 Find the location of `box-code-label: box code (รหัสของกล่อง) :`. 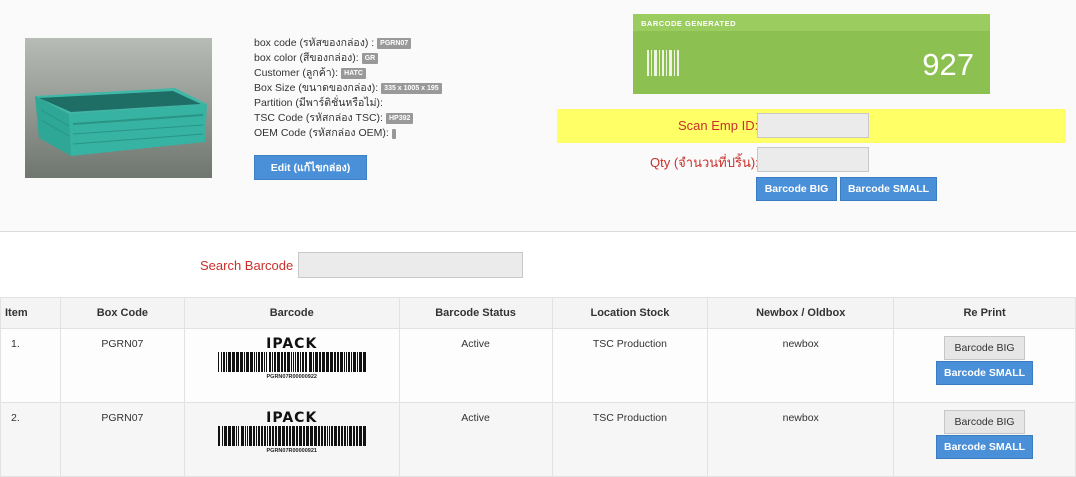

box-code-label: box code (รหัสของกล่อง) : is located at coordinates (314, 43).